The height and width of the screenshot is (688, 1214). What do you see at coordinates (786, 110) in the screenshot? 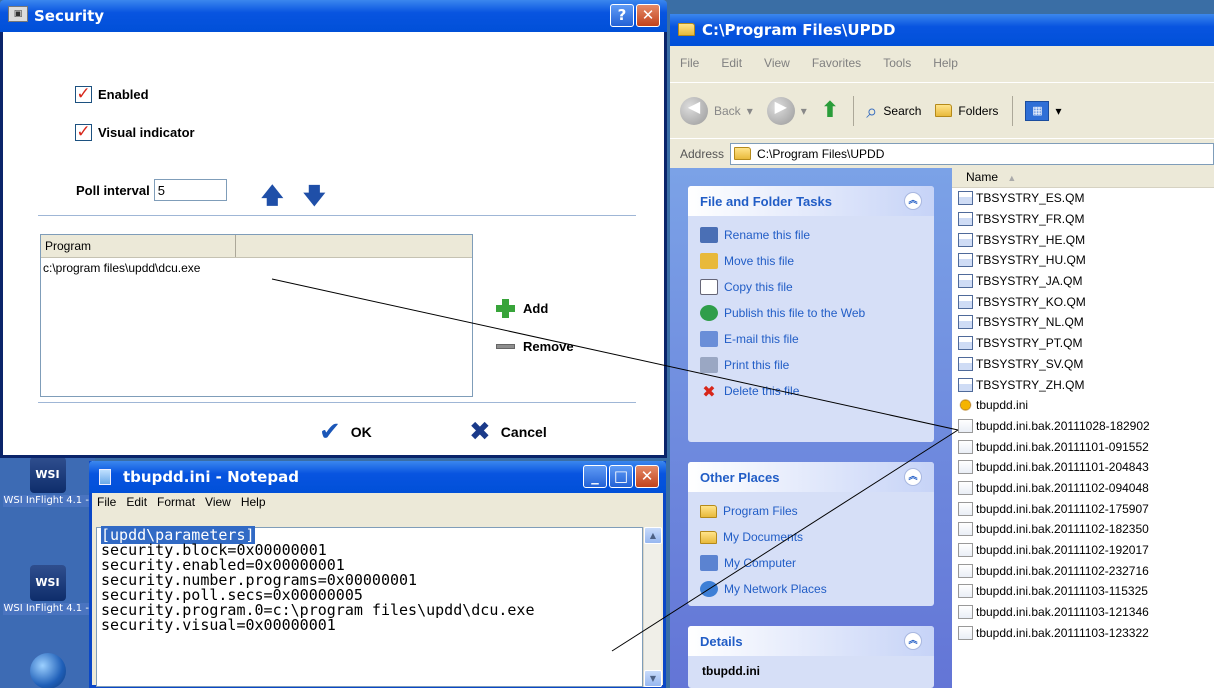
I see `forward-button: ▶ ▾` at bounding box center [786, 110].